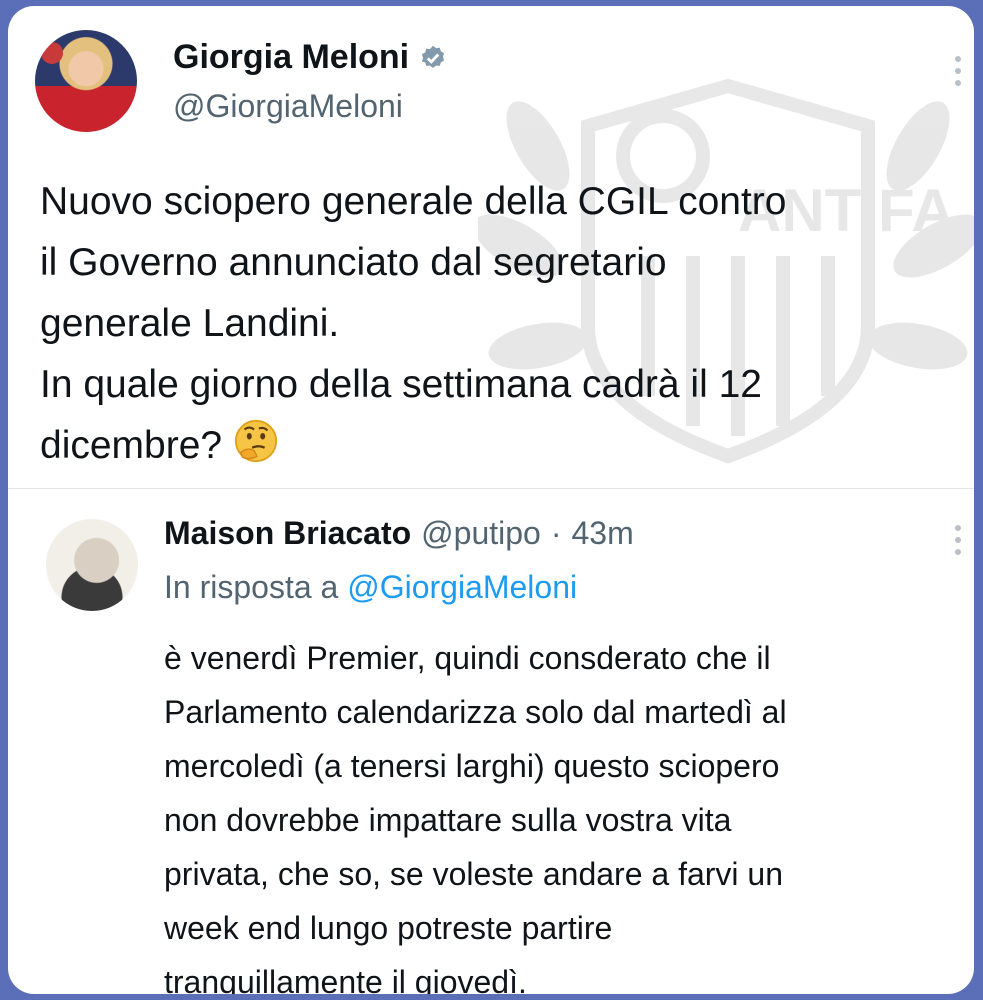 The width and height of the screenshot is (983, 1000). What do you see at coordinates (287, 533) in the screenshot?
I see `reply-author-name: Maison Briacato` at bounding box center [287, 533].